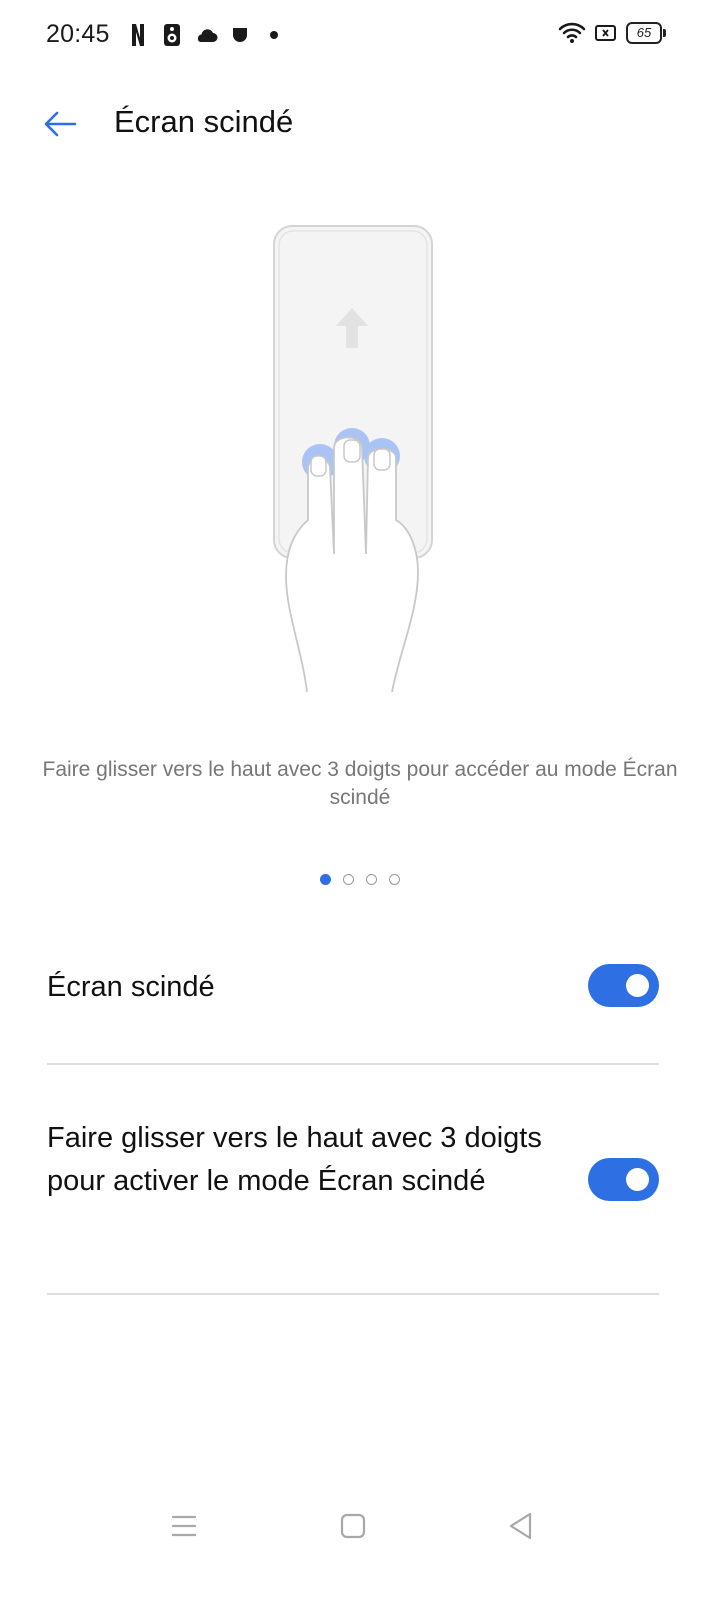  What do you see at coordinates (360, 124) in the screenshot?
I see `app-header: Écran scindé` at bounding box center [360, 124].